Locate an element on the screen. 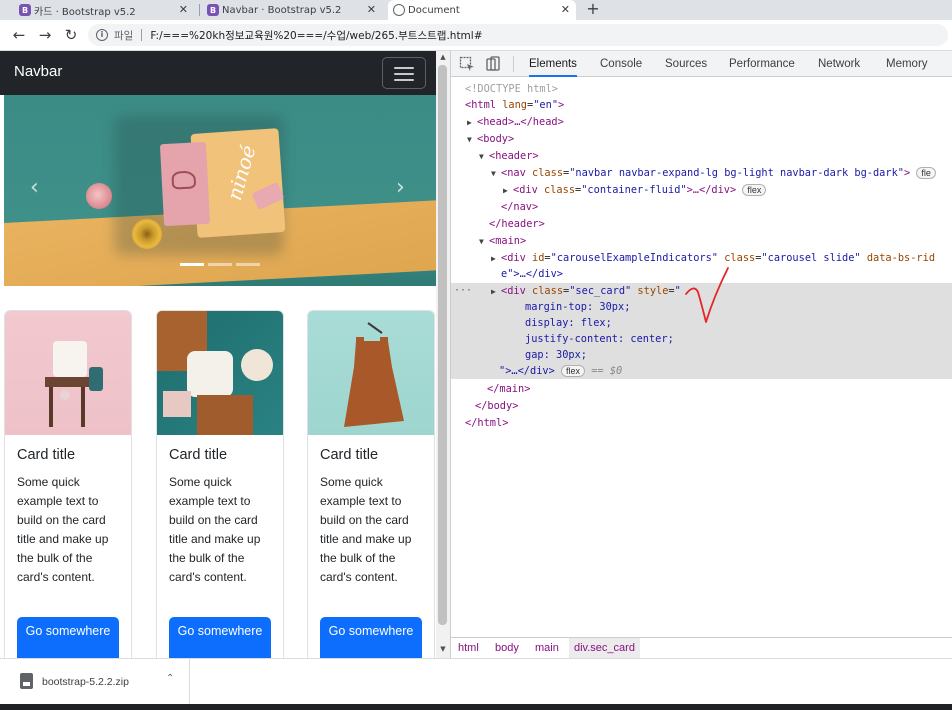  dom-style-line: justify-content: center; is located at coordinates (701, 339).